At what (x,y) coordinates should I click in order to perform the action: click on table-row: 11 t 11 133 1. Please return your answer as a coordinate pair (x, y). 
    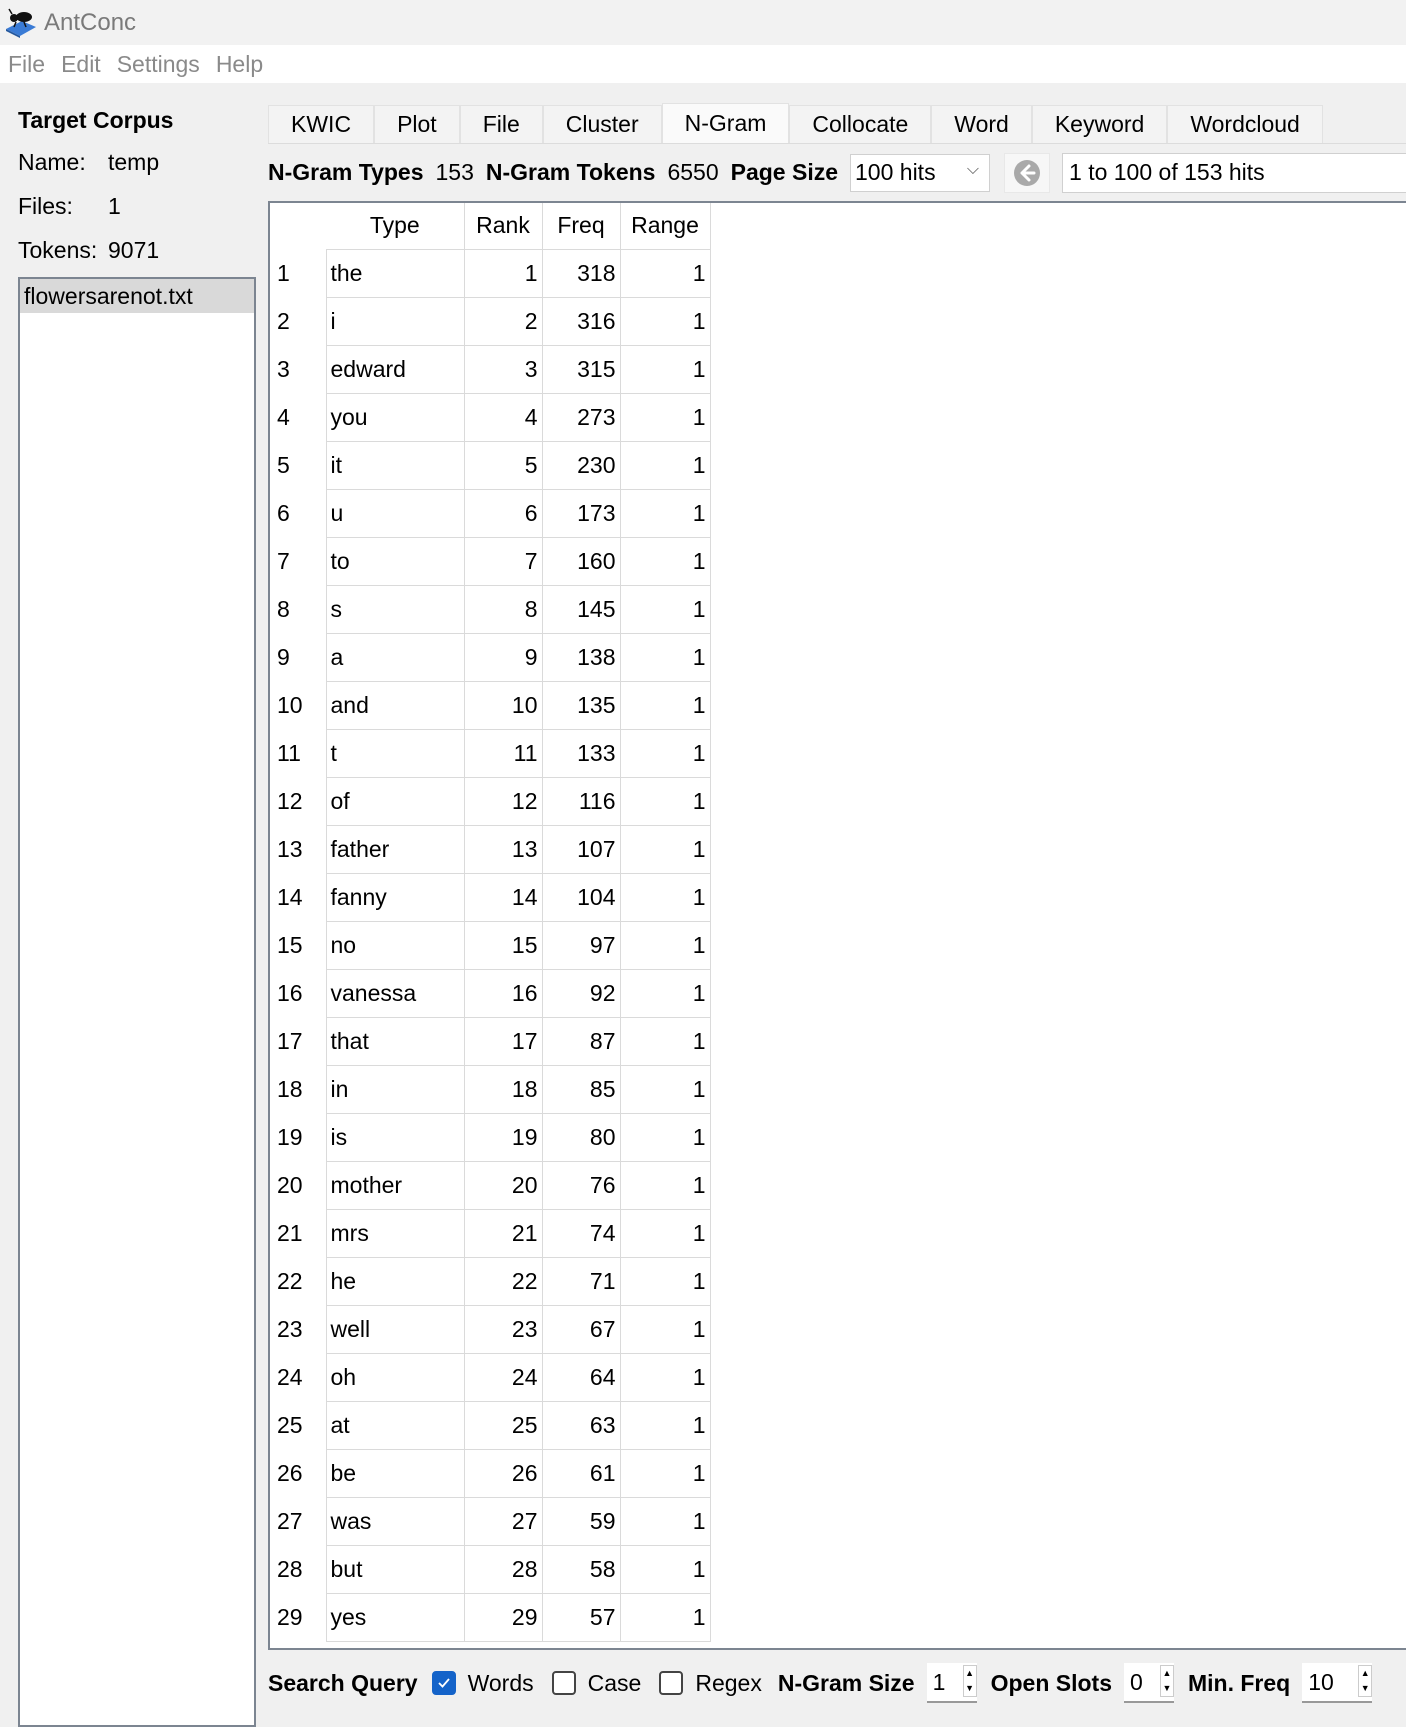
    Looking at the image, I should click on (490, 753).